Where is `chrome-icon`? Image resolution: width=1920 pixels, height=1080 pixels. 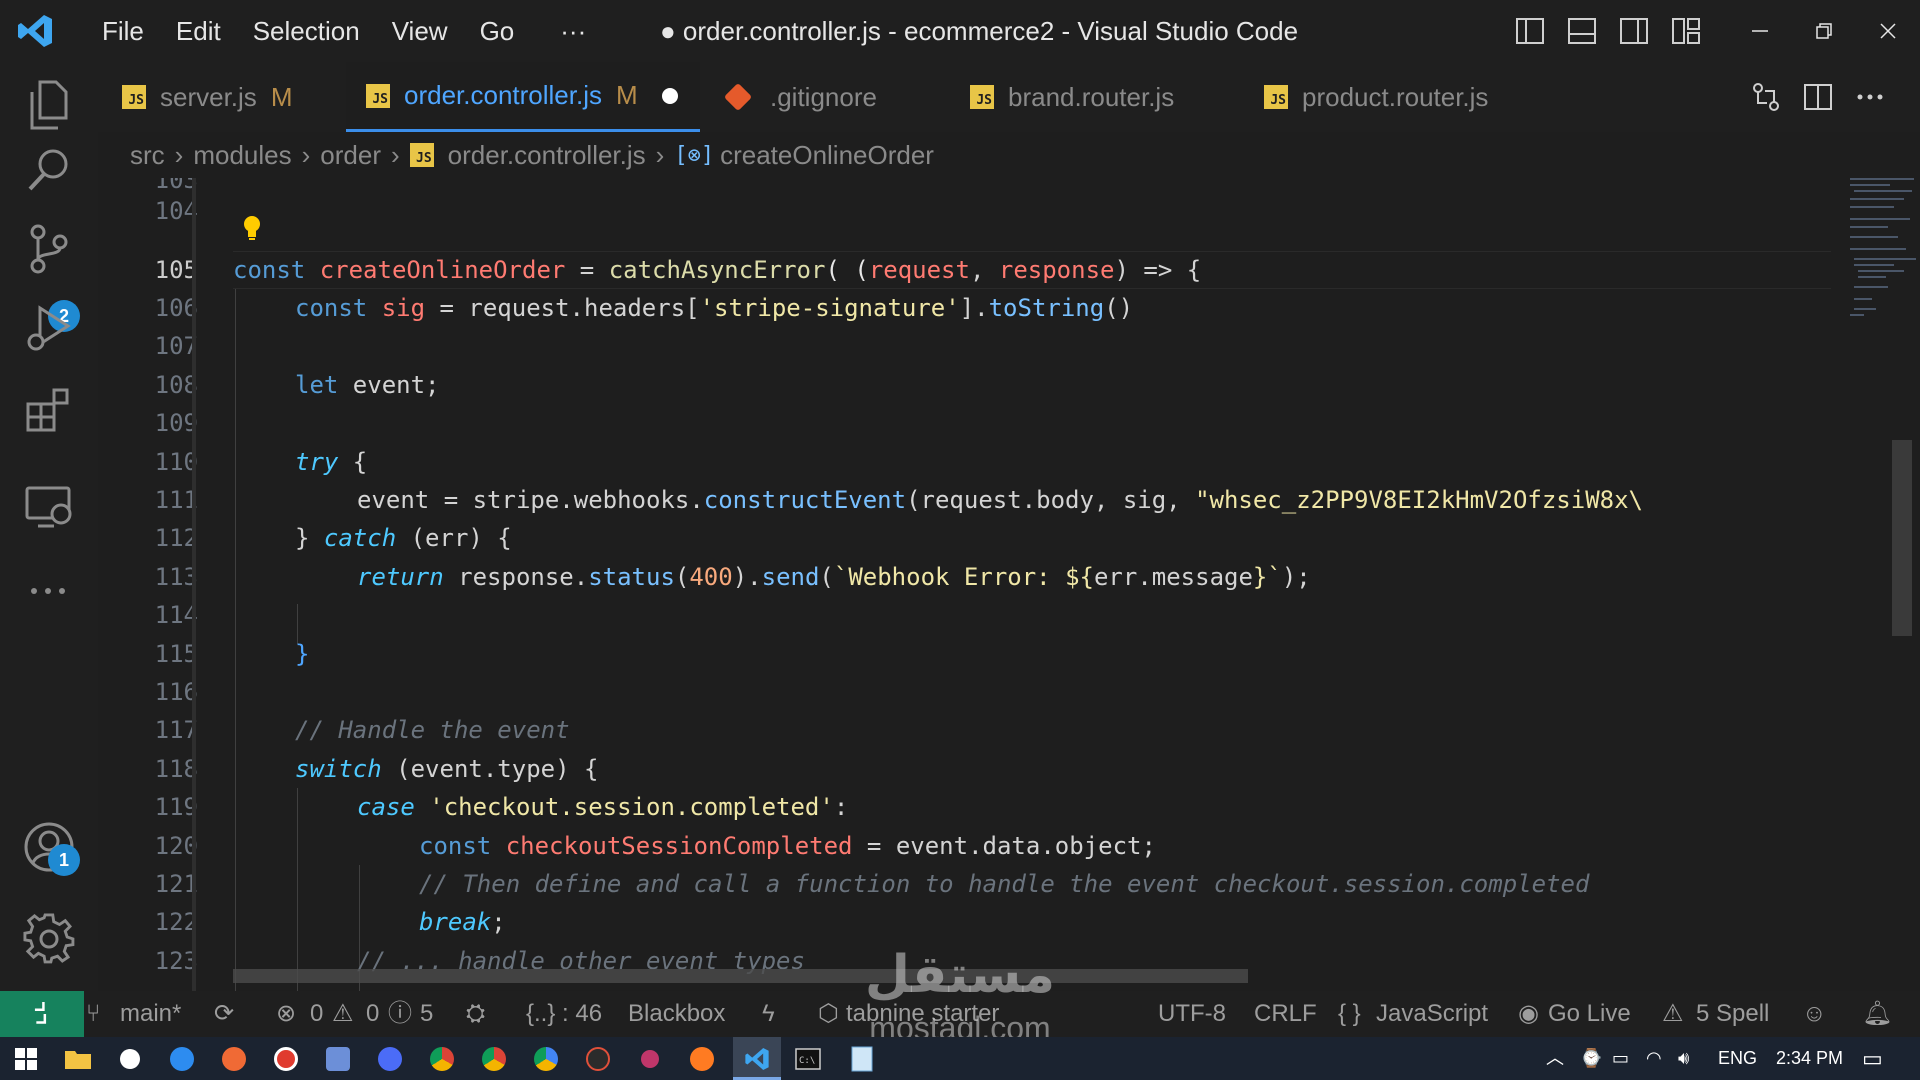
chrome-icon is located at coordinates (442, 1059).